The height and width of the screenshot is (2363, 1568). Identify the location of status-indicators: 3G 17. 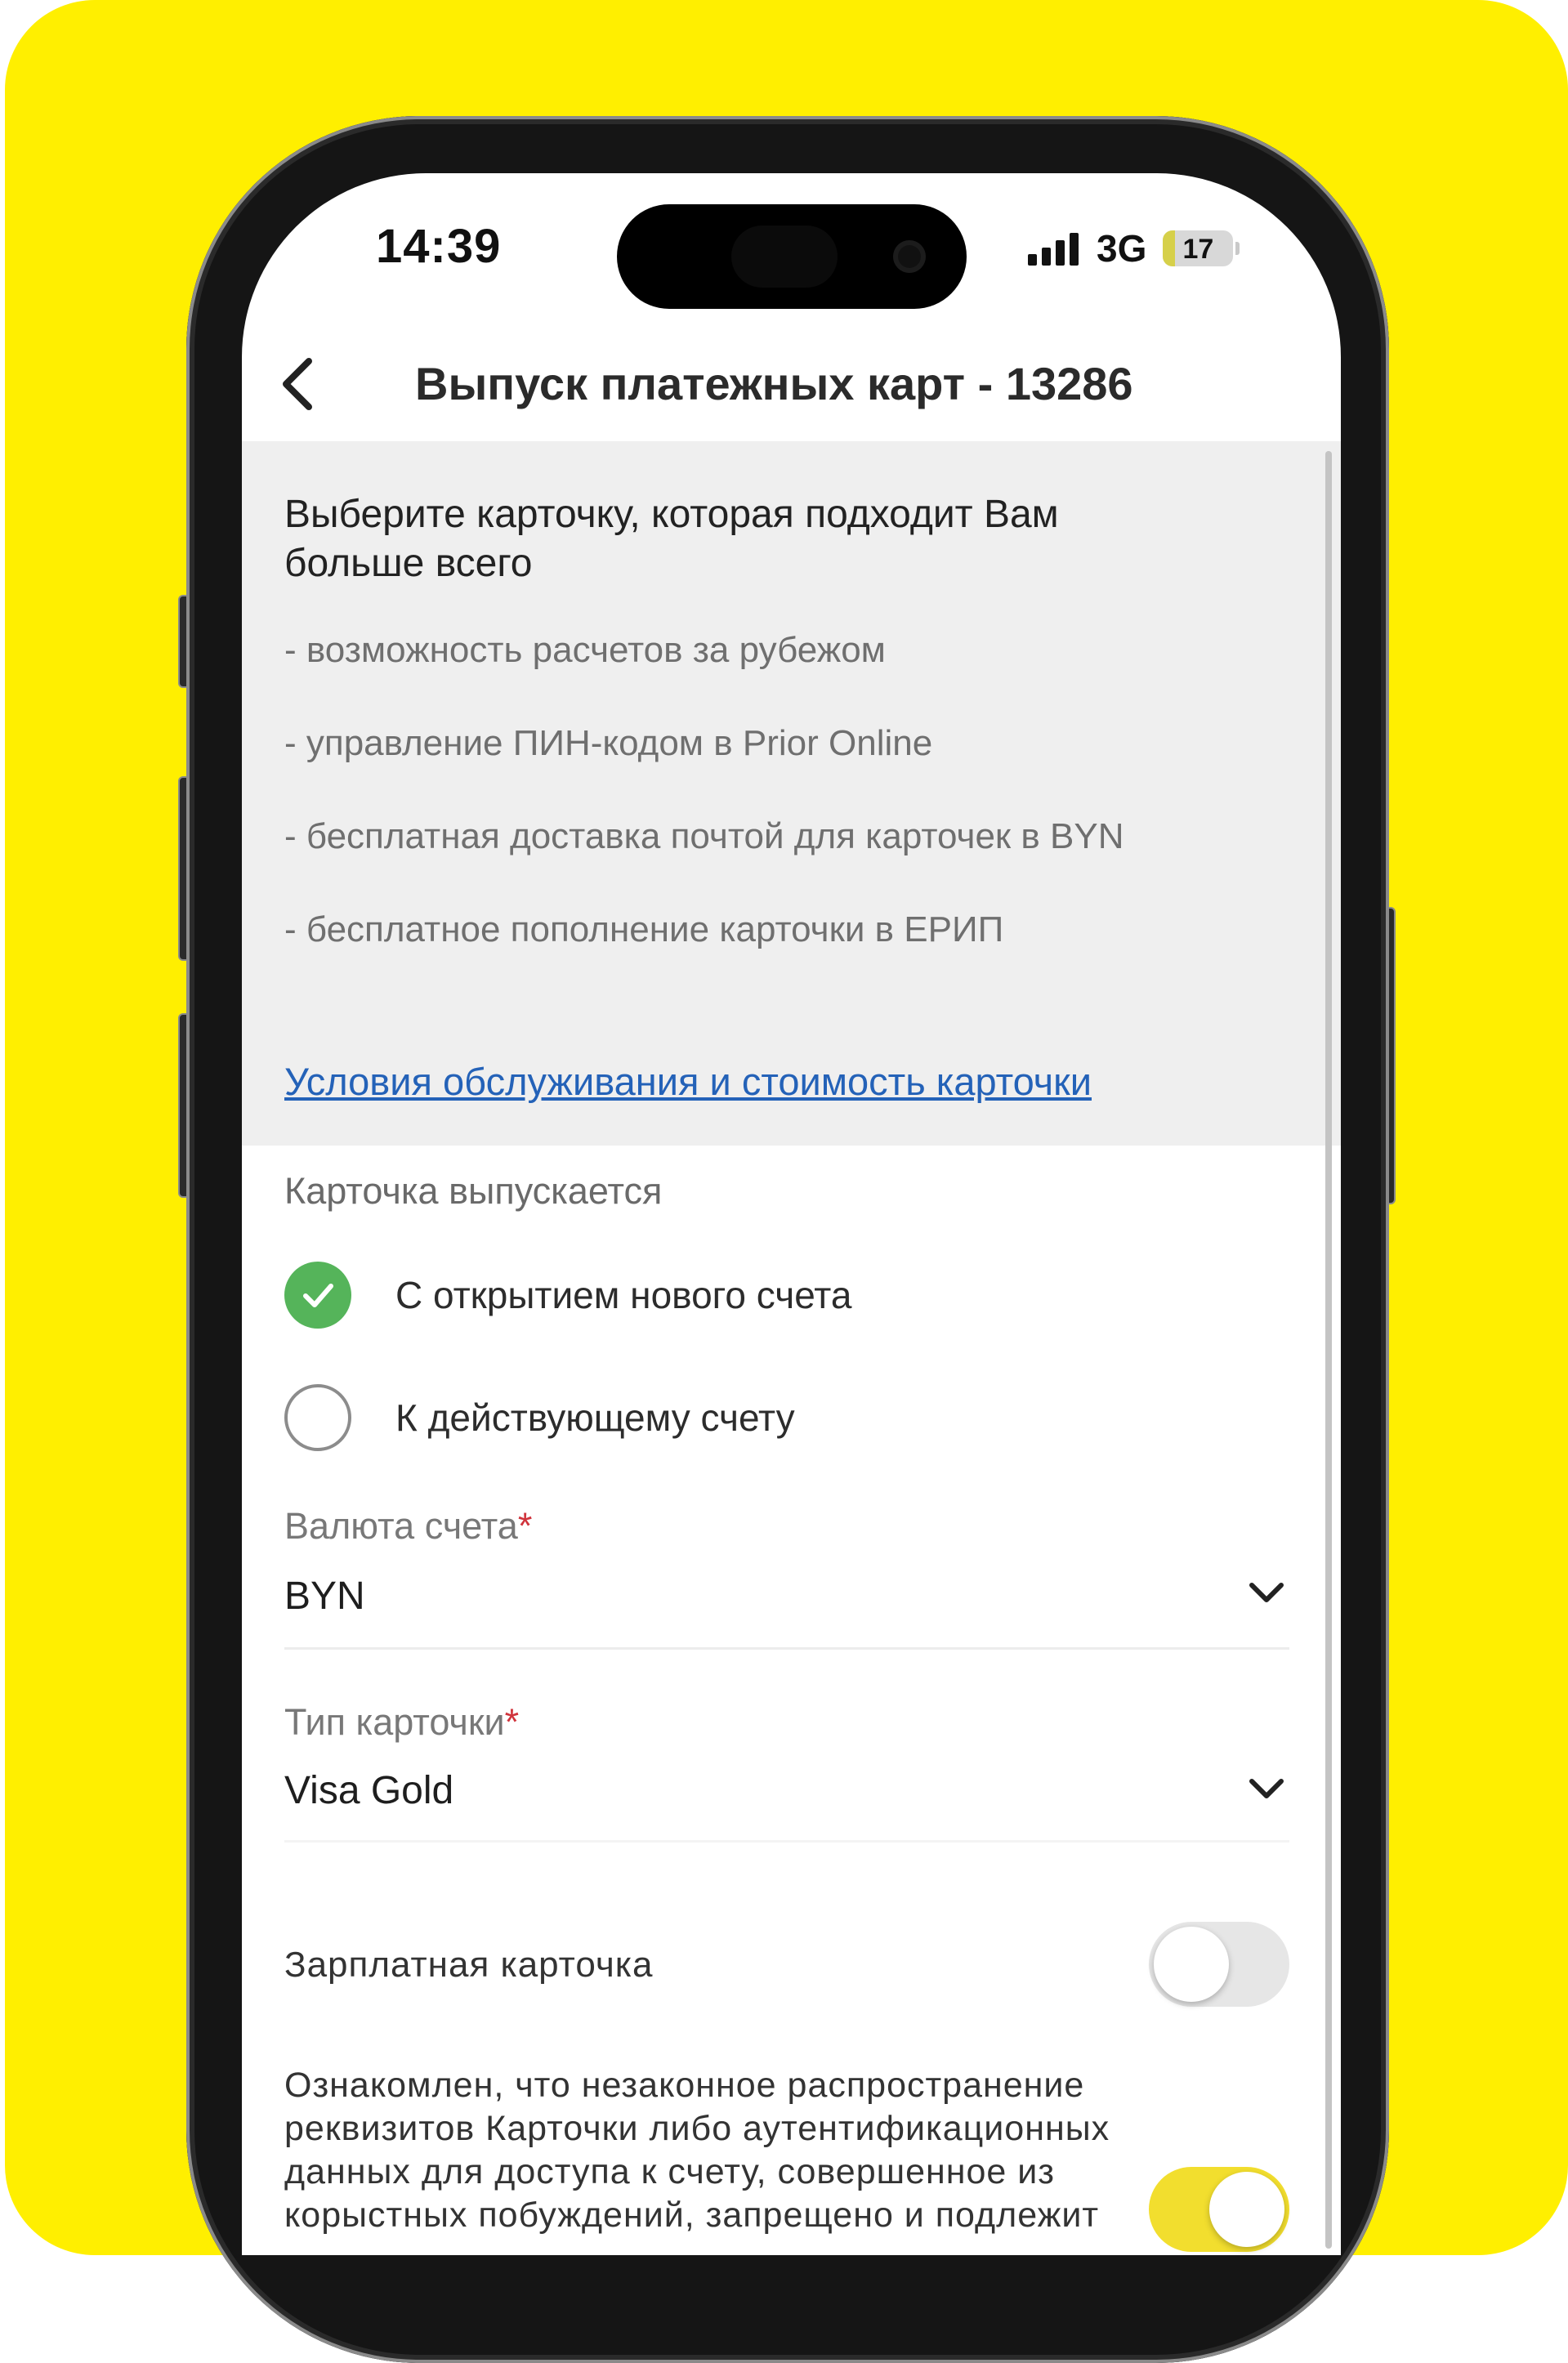
(1134, 248).